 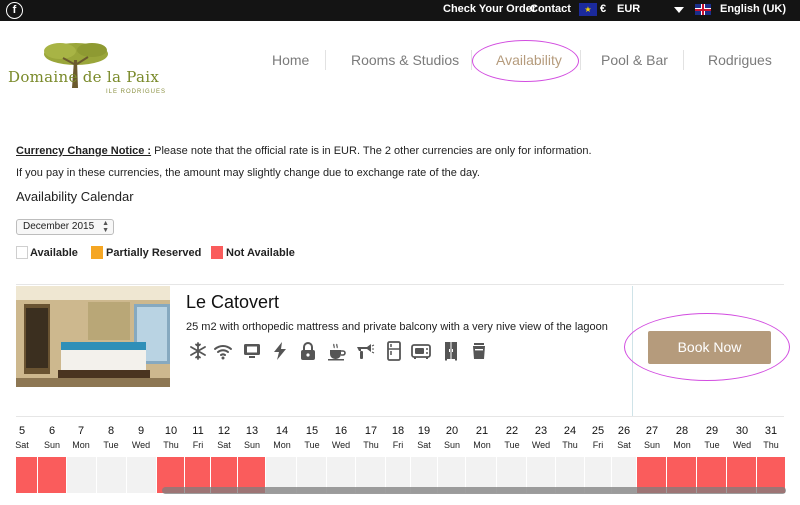 I want to click on calendar-day-number: 13, so click(x=252, y=431).